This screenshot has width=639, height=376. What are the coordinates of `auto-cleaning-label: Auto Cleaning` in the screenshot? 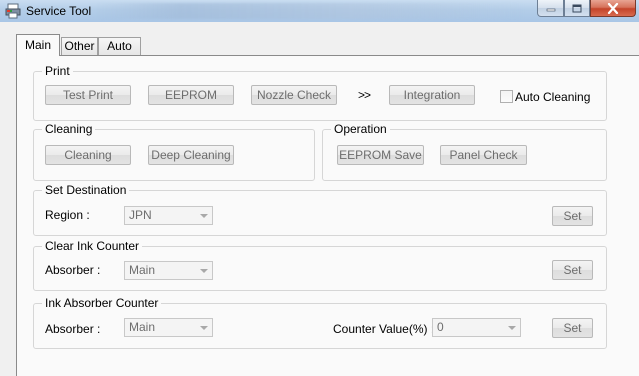 It's located at (553, 97).